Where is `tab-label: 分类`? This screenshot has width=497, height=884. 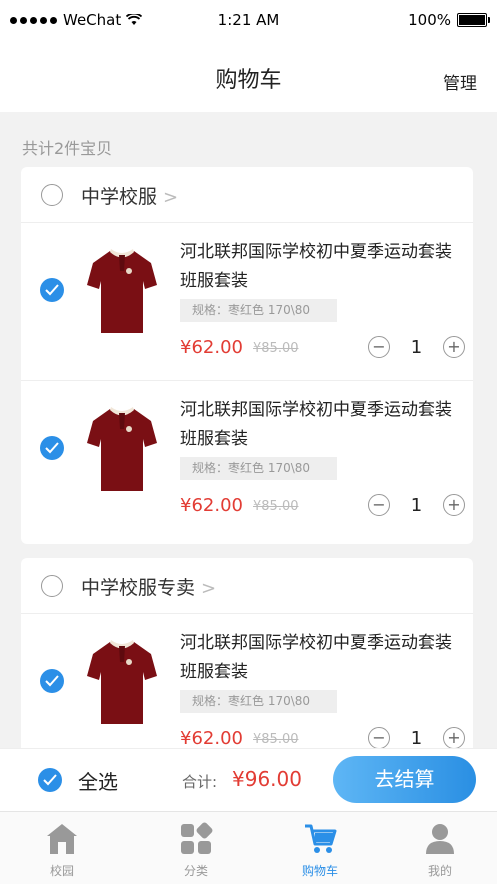 tab-label: 分类 is located at coordinates (195, 871).